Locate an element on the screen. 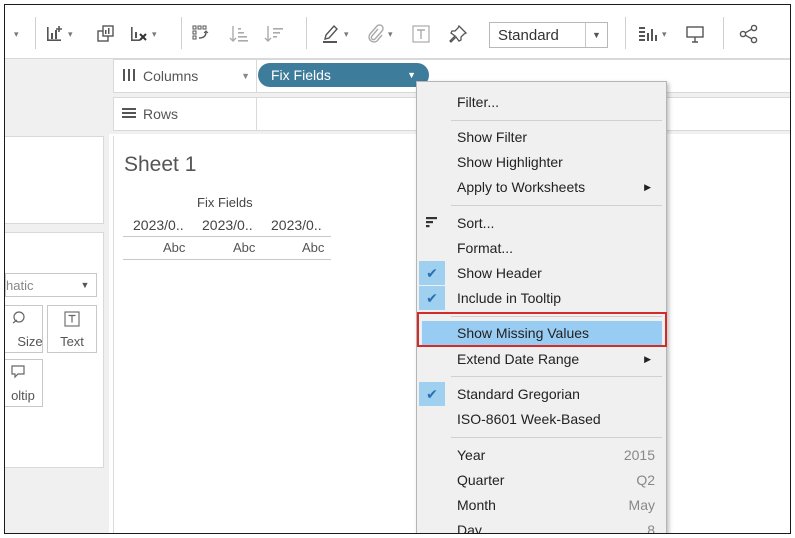 The height and width of the screenshot is (538, 795). menu-item-extend-date-range: Extend Date Range ▶ is located at coordinates (541, 359).